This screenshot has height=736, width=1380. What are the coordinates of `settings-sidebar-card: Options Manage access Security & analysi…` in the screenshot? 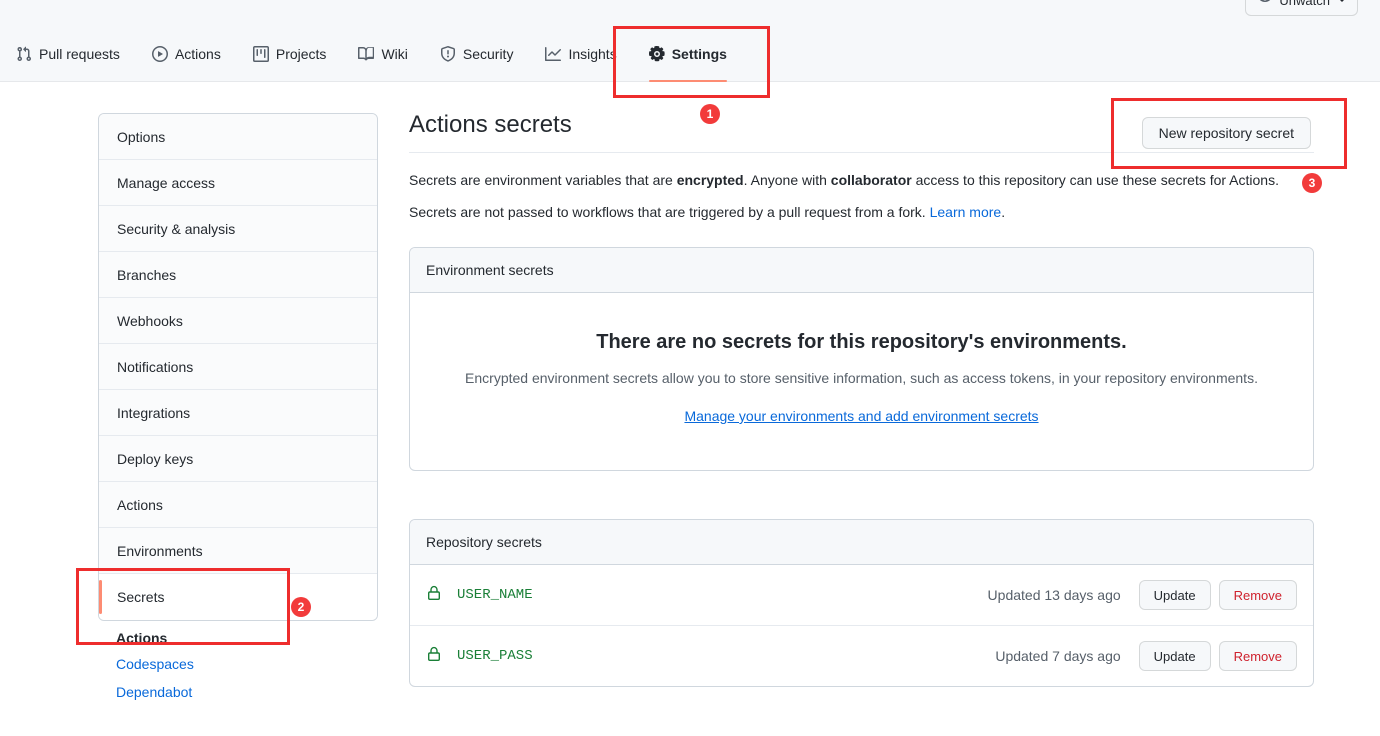 It's located at (238, 367).